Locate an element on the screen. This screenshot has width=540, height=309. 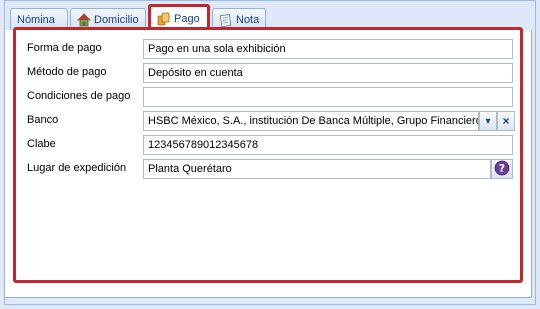
close-icon: × is located at coordinates (506, 121).